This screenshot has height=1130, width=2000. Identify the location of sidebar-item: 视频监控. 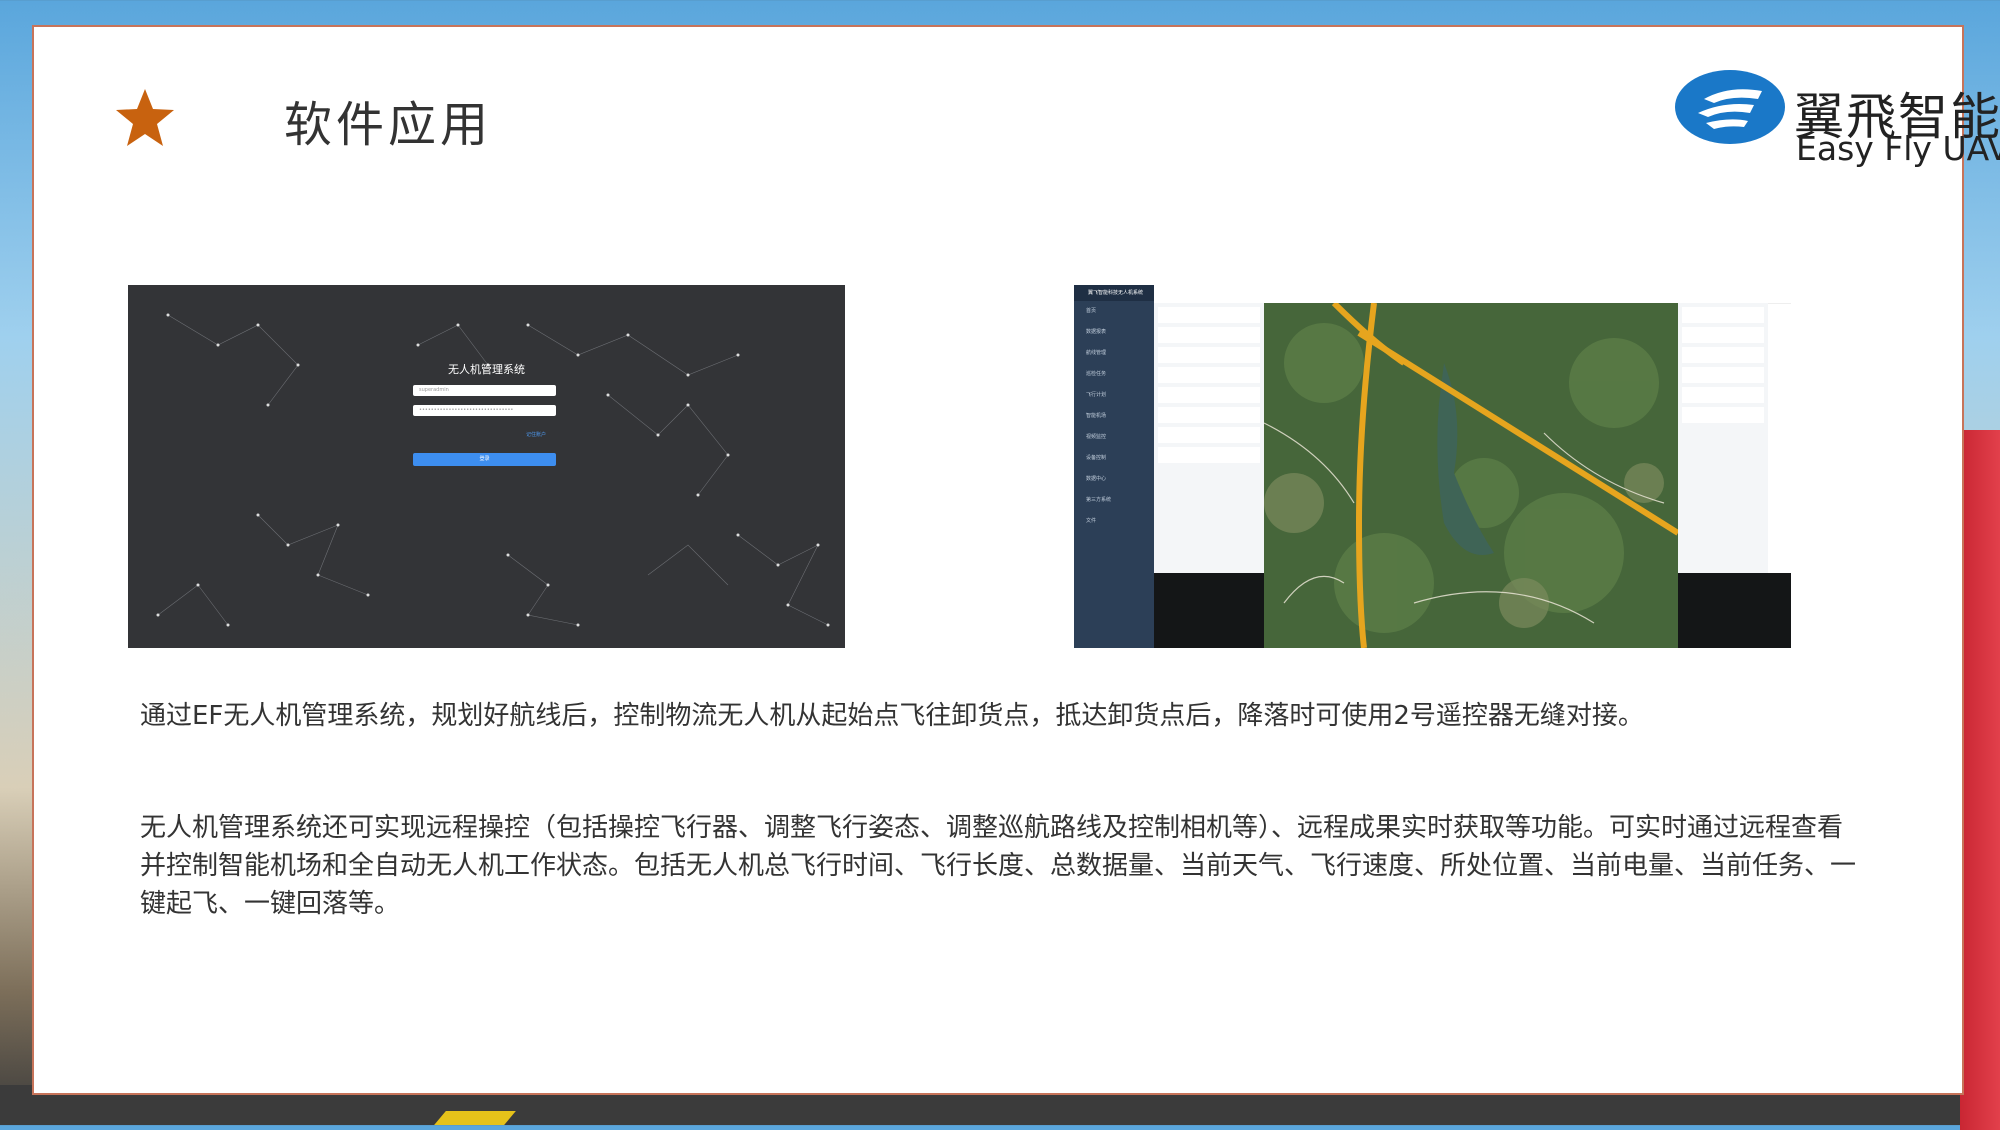
(1114, 437).